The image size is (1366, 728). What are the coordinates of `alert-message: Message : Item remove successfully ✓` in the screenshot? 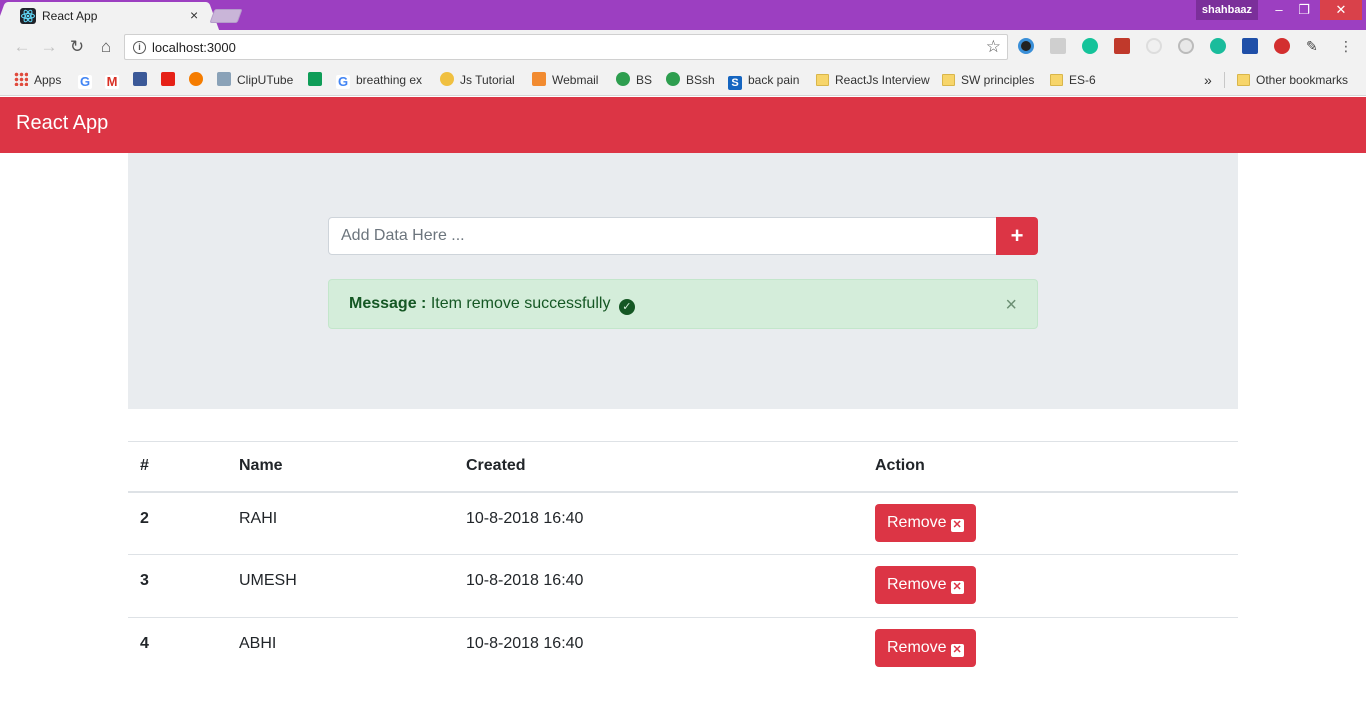 It's located at (492, 305).